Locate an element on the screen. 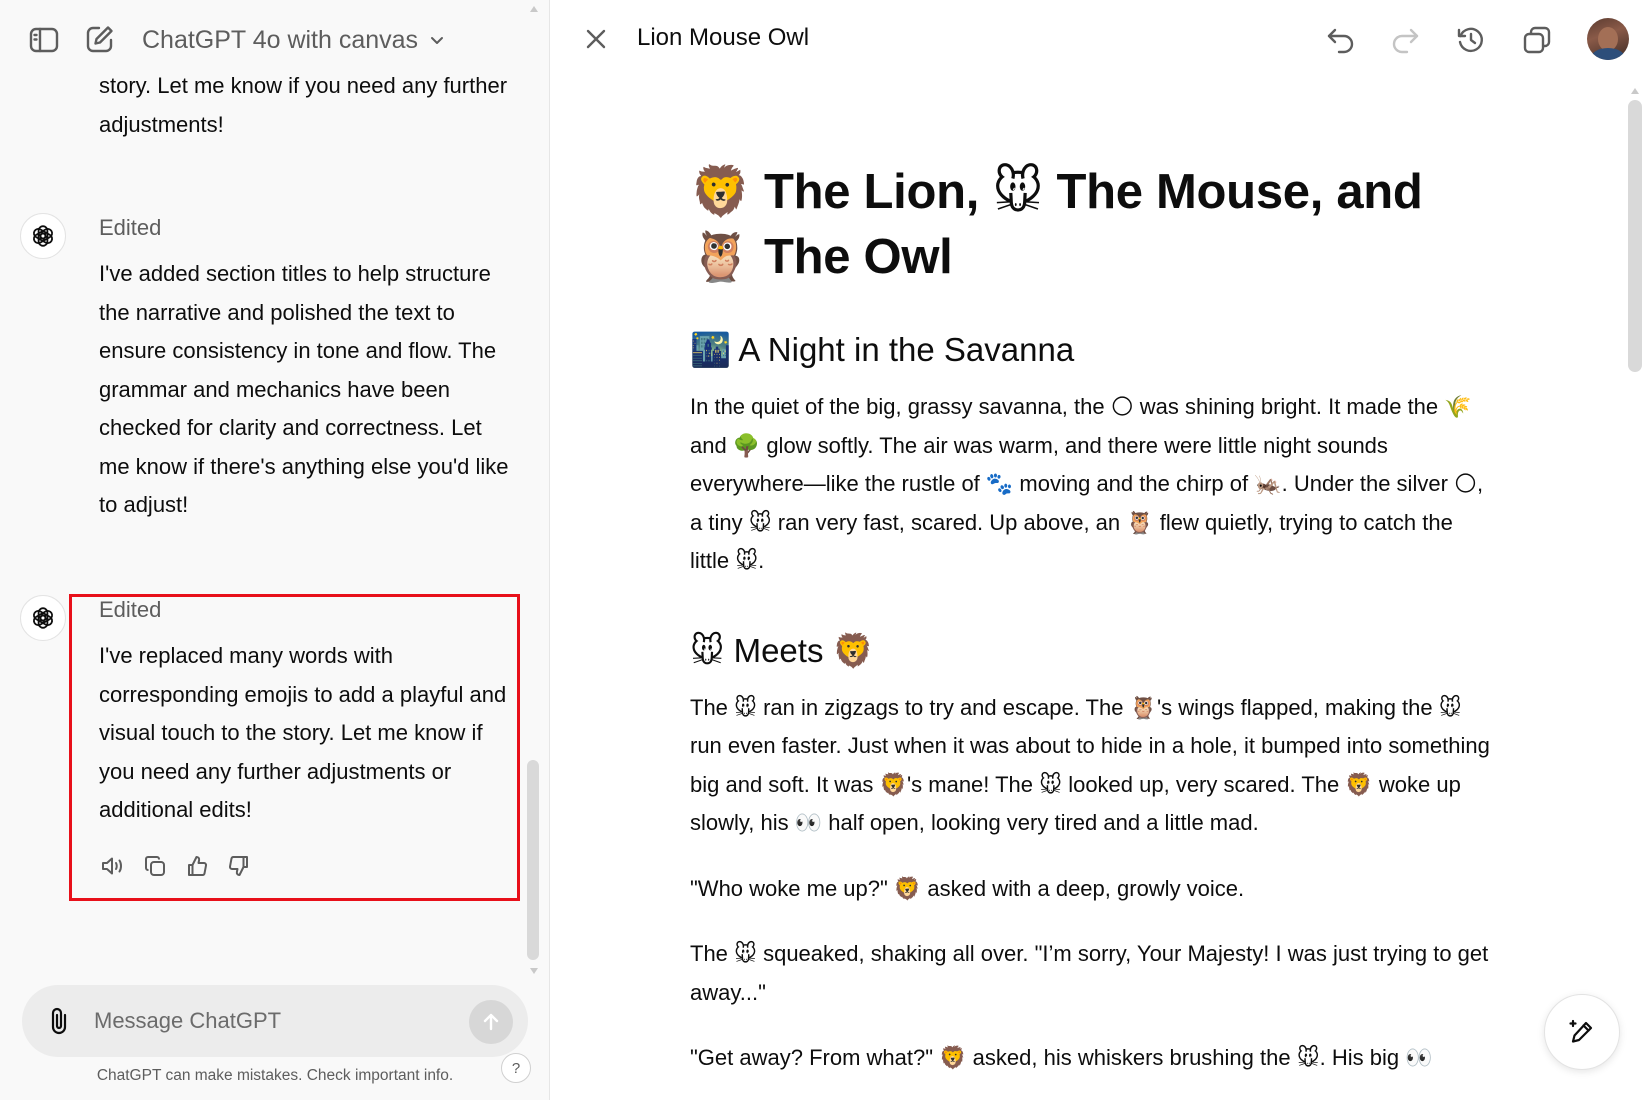  canvas-title: Lion Mouse Owl is located at coordinates (723, 37).